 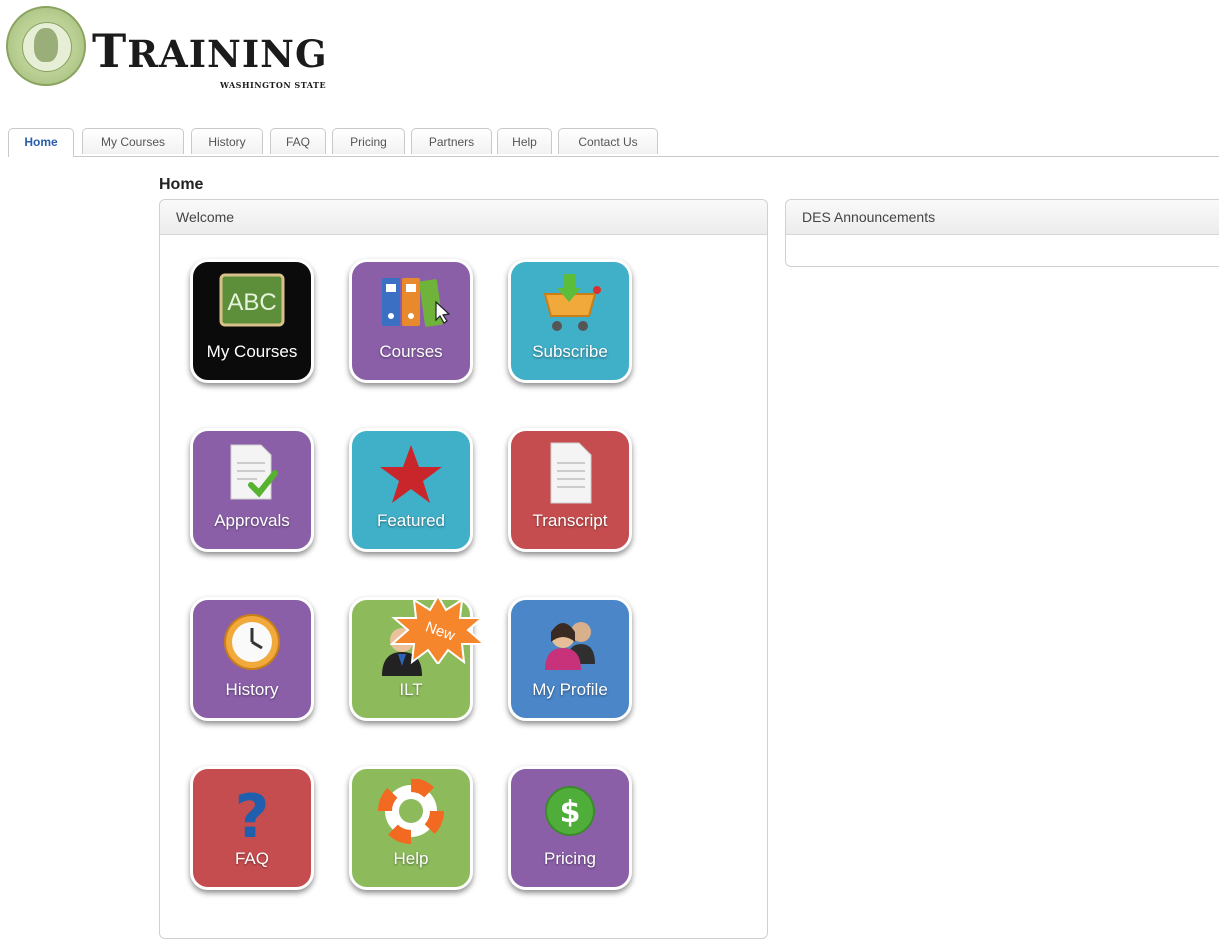 I want to click on tile-label: My Courses, so click(x=252, y=351).